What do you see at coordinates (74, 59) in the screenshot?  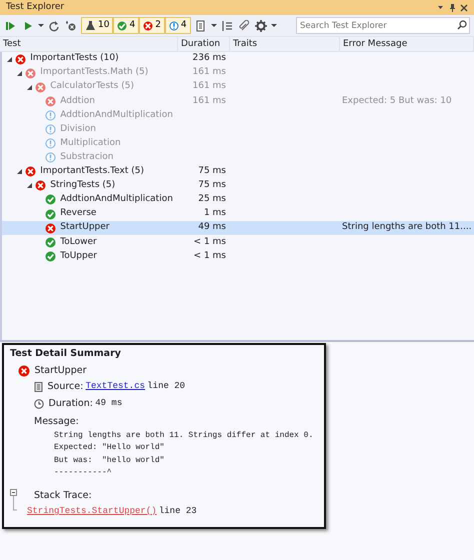 I see `test-name: ImportantTests (10)` at bounding box center [74, 59].